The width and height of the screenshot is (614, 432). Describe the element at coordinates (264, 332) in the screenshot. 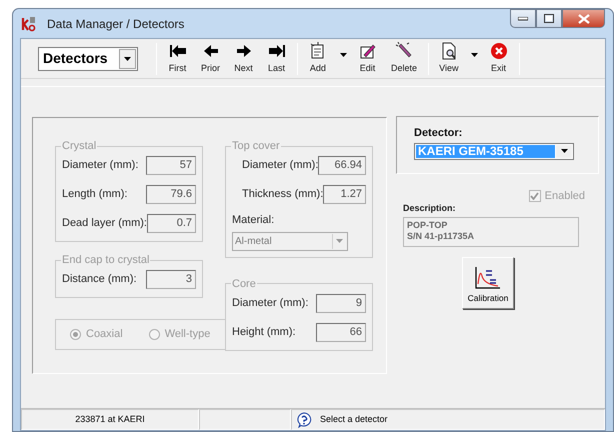

I see `field-label: Height (mm):` at that location.